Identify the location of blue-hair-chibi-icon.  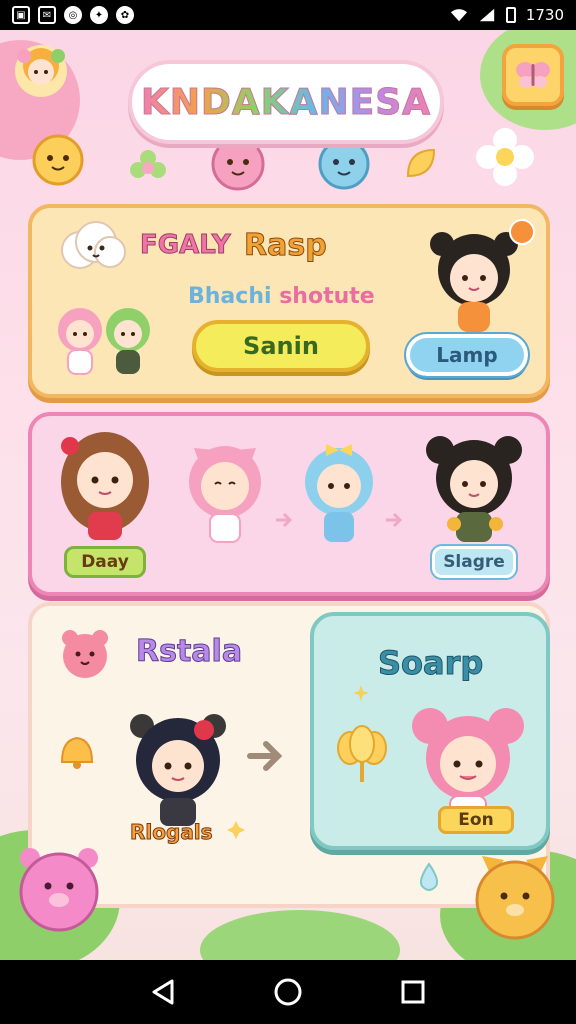
(339, 493).